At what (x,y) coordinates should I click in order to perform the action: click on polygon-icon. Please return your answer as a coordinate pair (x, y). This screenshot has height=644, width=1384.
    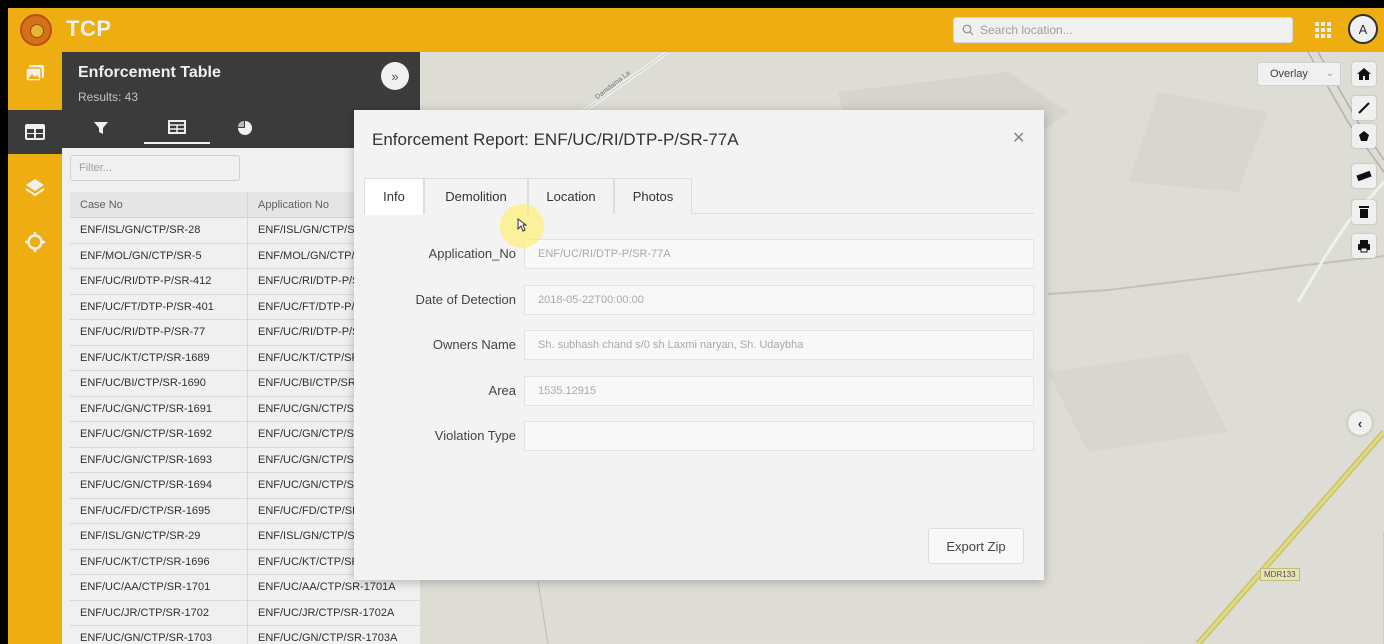
    Looking at the image, I should click on (1364, 136).